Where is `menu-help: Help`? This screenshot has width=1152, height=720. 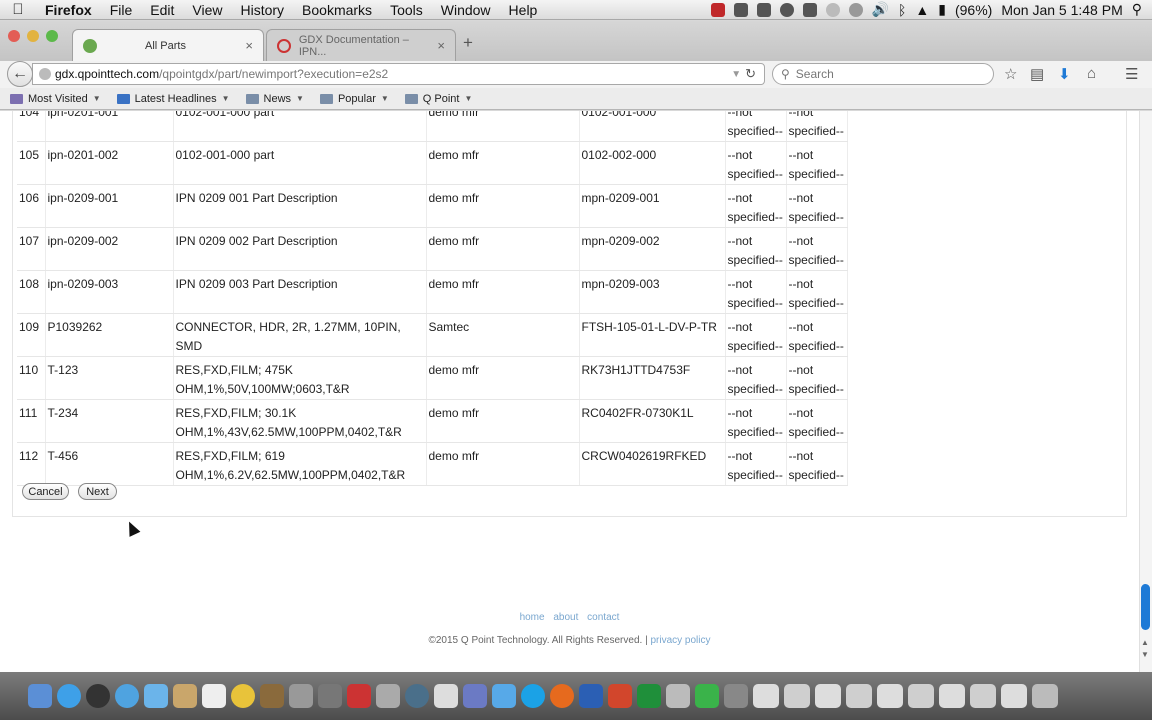
menu-help: Help is located at coordinates (523, 10).